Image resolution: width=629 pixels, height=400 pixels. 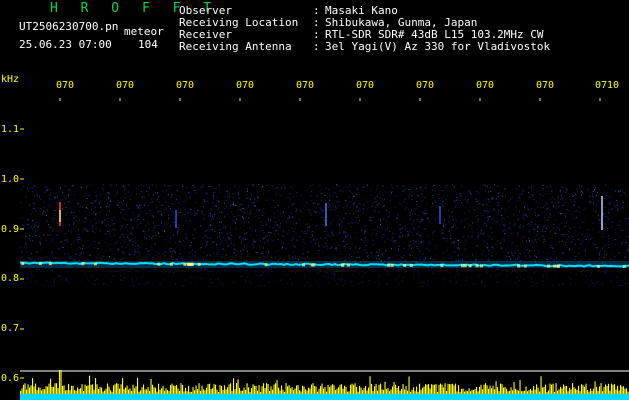 I want to click on level-bars, so click(x=324, y=382).